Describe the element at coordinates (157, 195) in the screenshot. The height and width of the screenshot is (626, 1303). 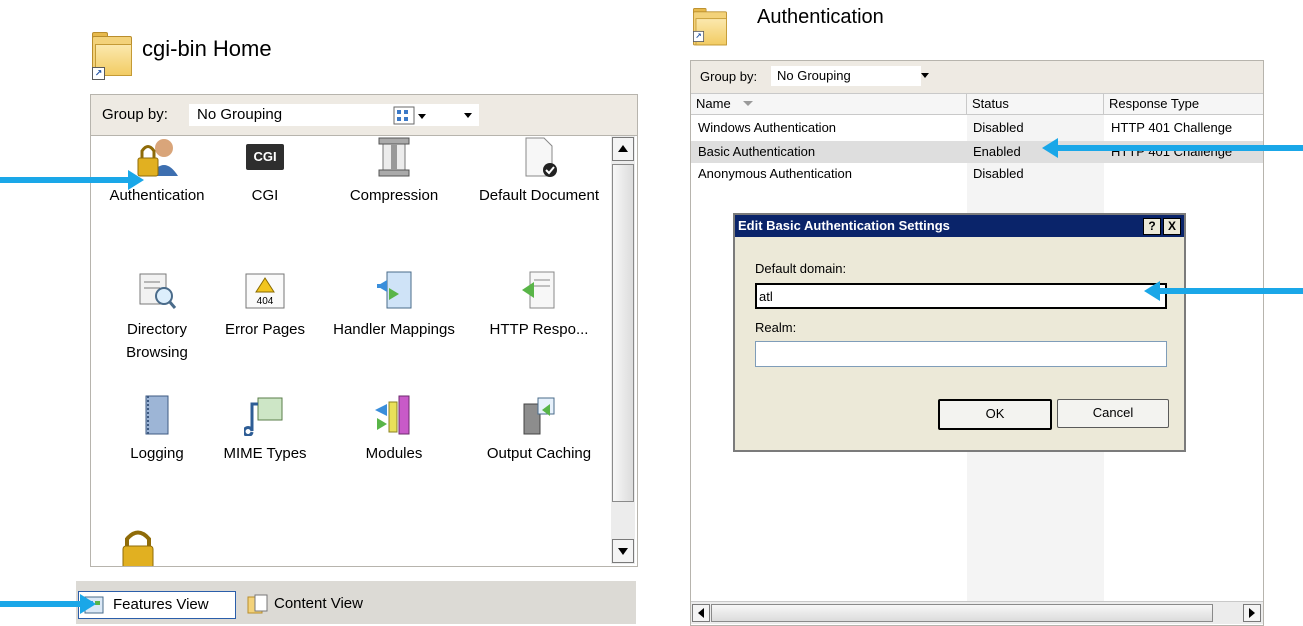
I see `feature-label: Authentication` at that location.